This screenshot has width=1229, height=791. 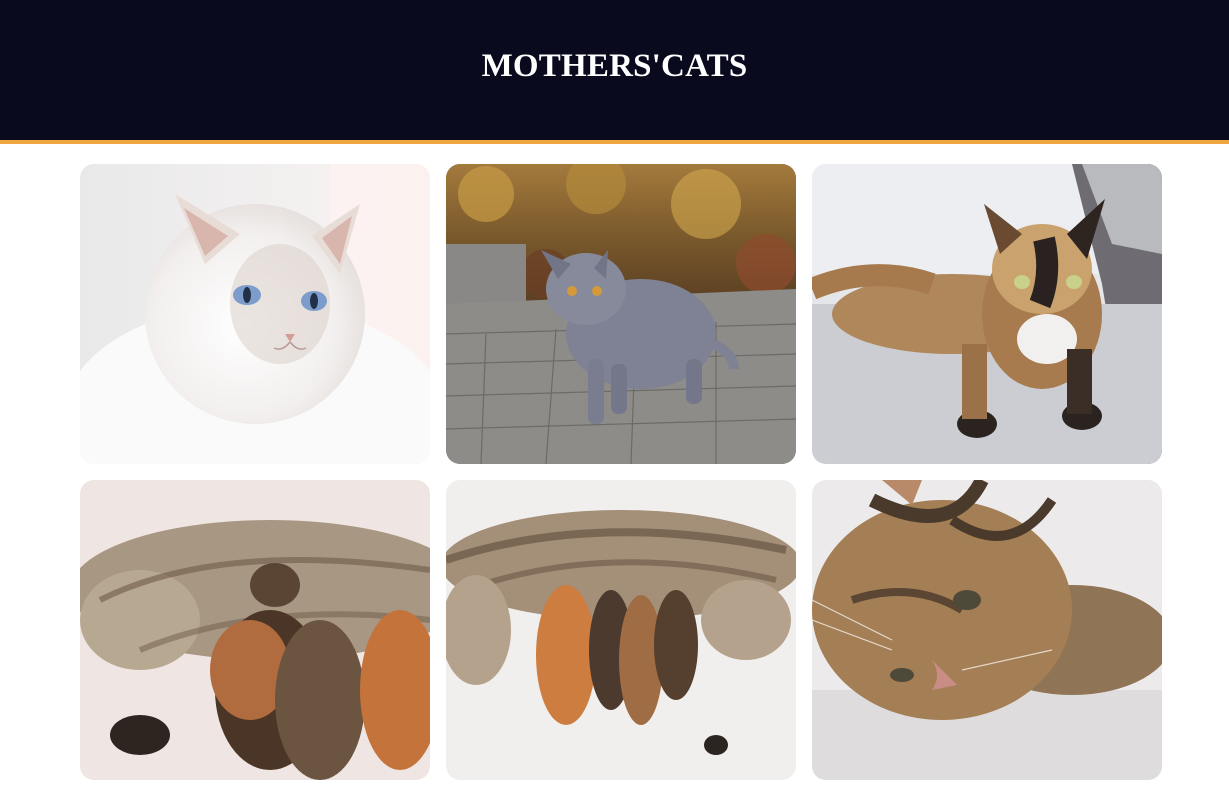 I want to click on tortoiseshell-cat-image, so click(x=987, y=314).